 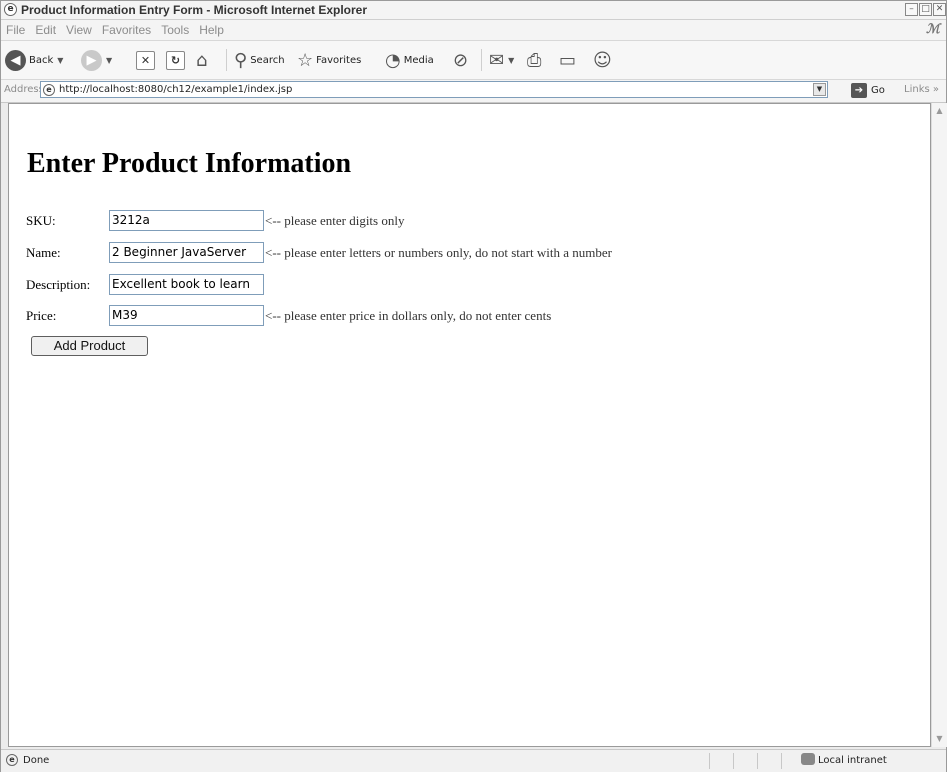 I want to click on menu-view: View, so click(x=79, y=28).